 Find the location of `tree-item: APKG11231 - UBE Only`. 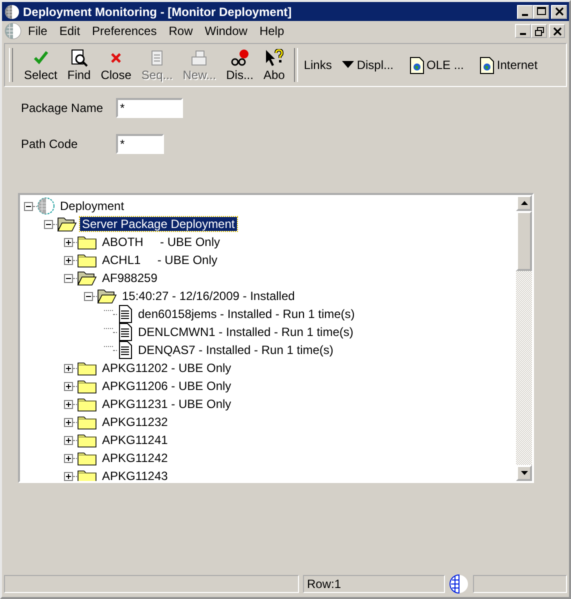

tree-item: APKG11231 - UBE Only is located at coordinates (167, 404).